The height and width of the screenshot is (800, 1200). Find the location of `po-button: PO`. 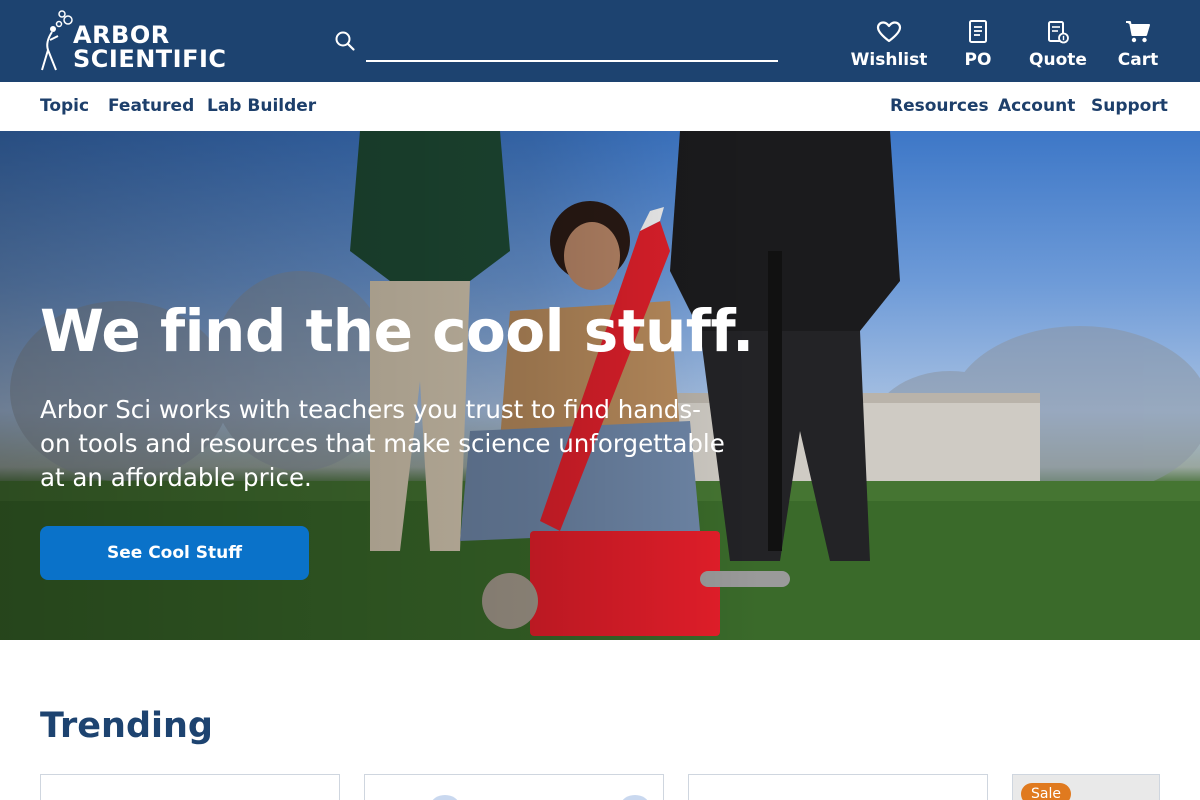

po-button: PO is located at coordinates (978, 48).